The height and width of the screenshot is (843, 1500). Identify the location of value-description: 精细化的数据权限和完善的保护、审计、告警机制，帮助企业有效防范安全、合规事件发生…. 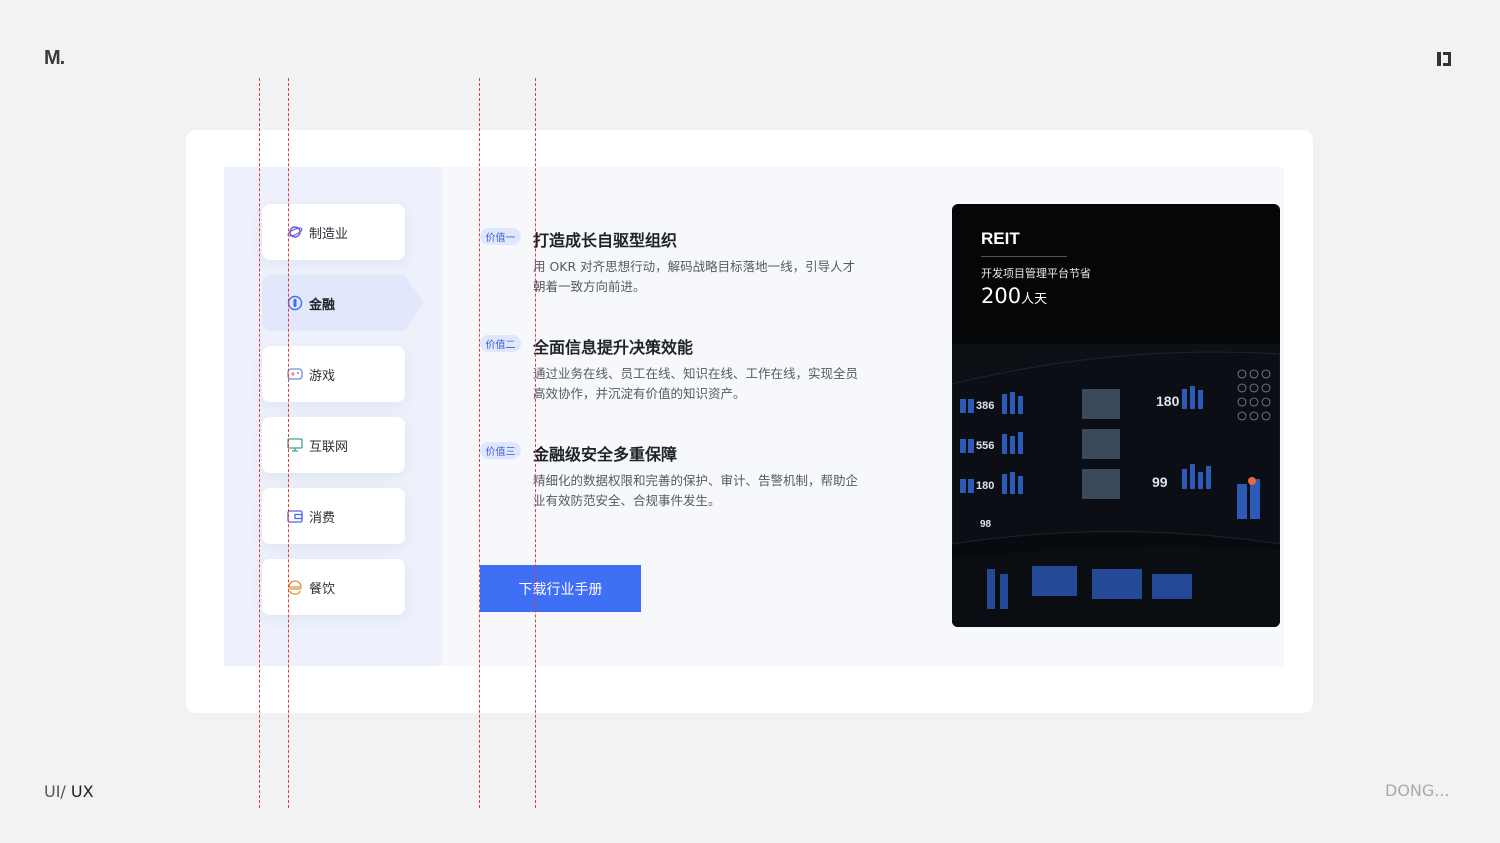
(696, 490).